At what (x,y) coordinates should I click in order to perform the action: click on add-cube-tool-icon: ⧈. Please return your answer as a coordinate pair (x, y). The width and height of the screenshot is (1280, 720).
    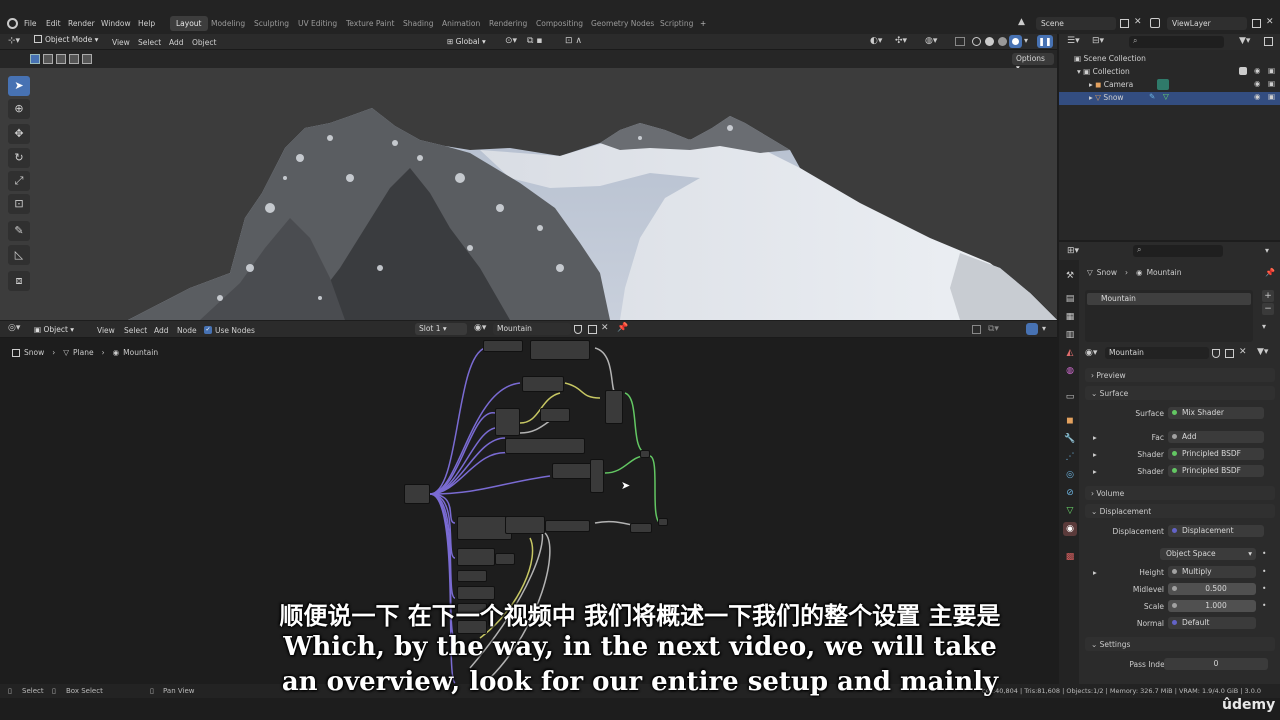
    Looking at the image, I should click on (19, 281).